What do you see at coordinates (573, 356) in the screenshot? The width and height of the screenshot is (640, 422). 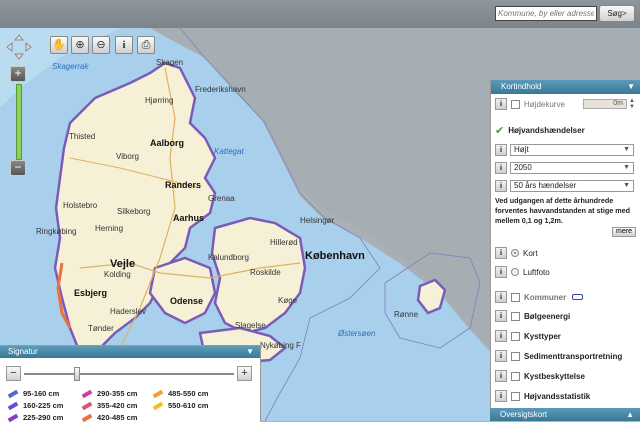 I see `sediment-label: Sedimenttransportretning` at bounding box center [573, 356].